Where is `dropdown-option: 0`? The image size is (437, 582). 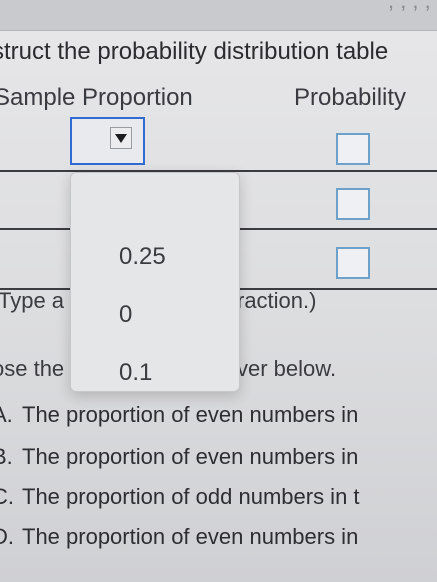 dropdown-option: 0 is located at coordinates (155, 315).